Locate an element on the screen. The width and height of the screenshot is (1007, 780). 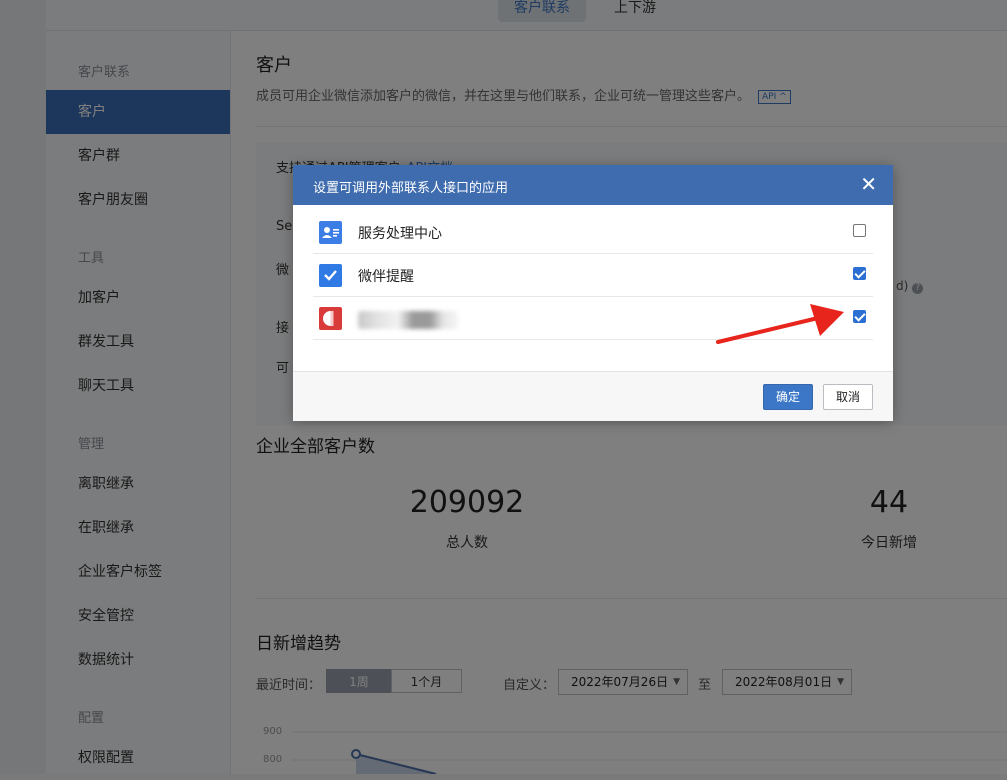
chat-check-icon is located at coordinates (330, 275).